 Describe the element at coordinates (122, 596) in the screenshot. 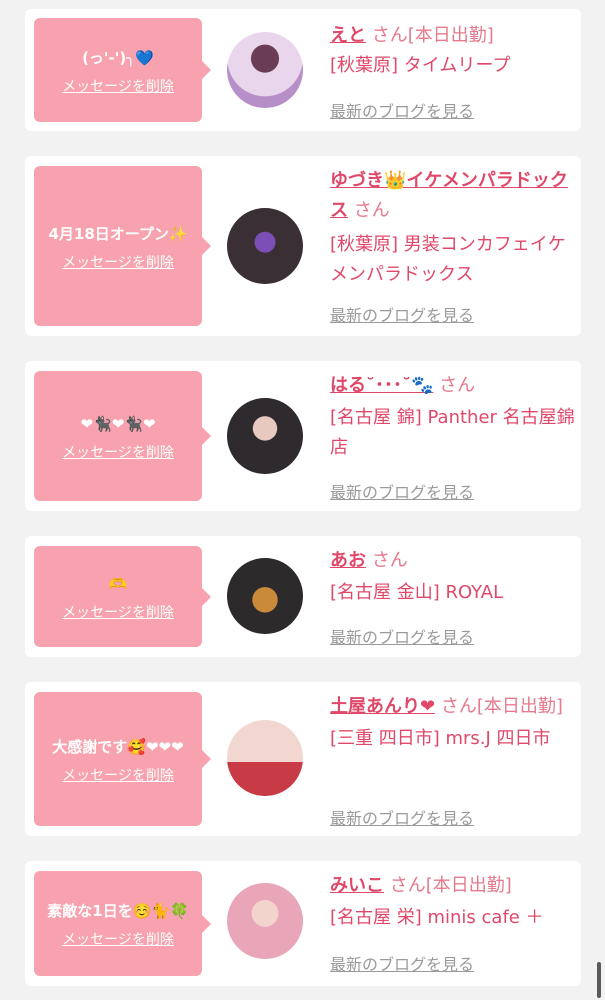

I see `message-bubble: 🫶 メッセージを削除` at that location.